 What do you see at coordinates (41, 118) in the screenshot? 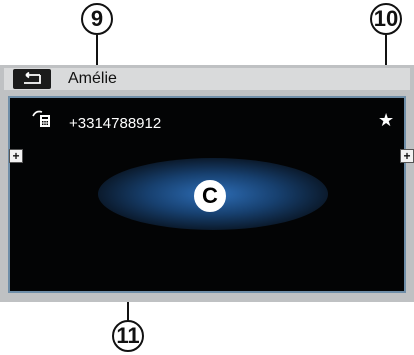
I see `mobile-phone-icon` at bounding box center [41, 118].